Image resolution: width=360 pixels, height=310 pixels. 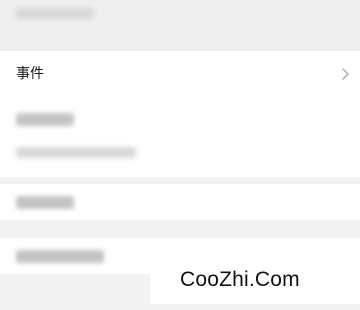 What do you see at coordinates (45, 202) in the screenshot?
I see `blurred-row-c-title` at bounding box center [45, 202].